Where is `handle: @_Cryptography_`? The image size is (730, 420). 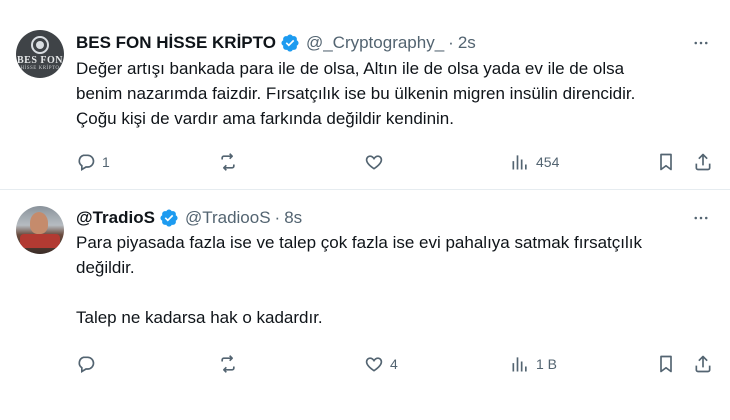
handle: @_Cryptography_ is located at coordinates (375, 43).